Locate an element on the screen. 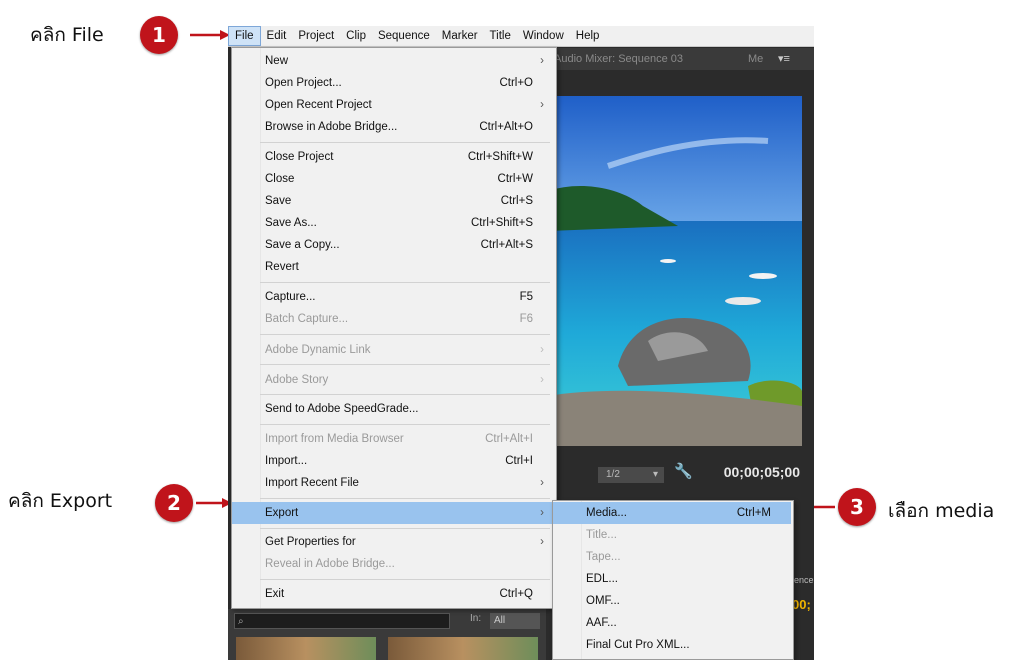  beach-preview-image is located at coordinates (675, 271).